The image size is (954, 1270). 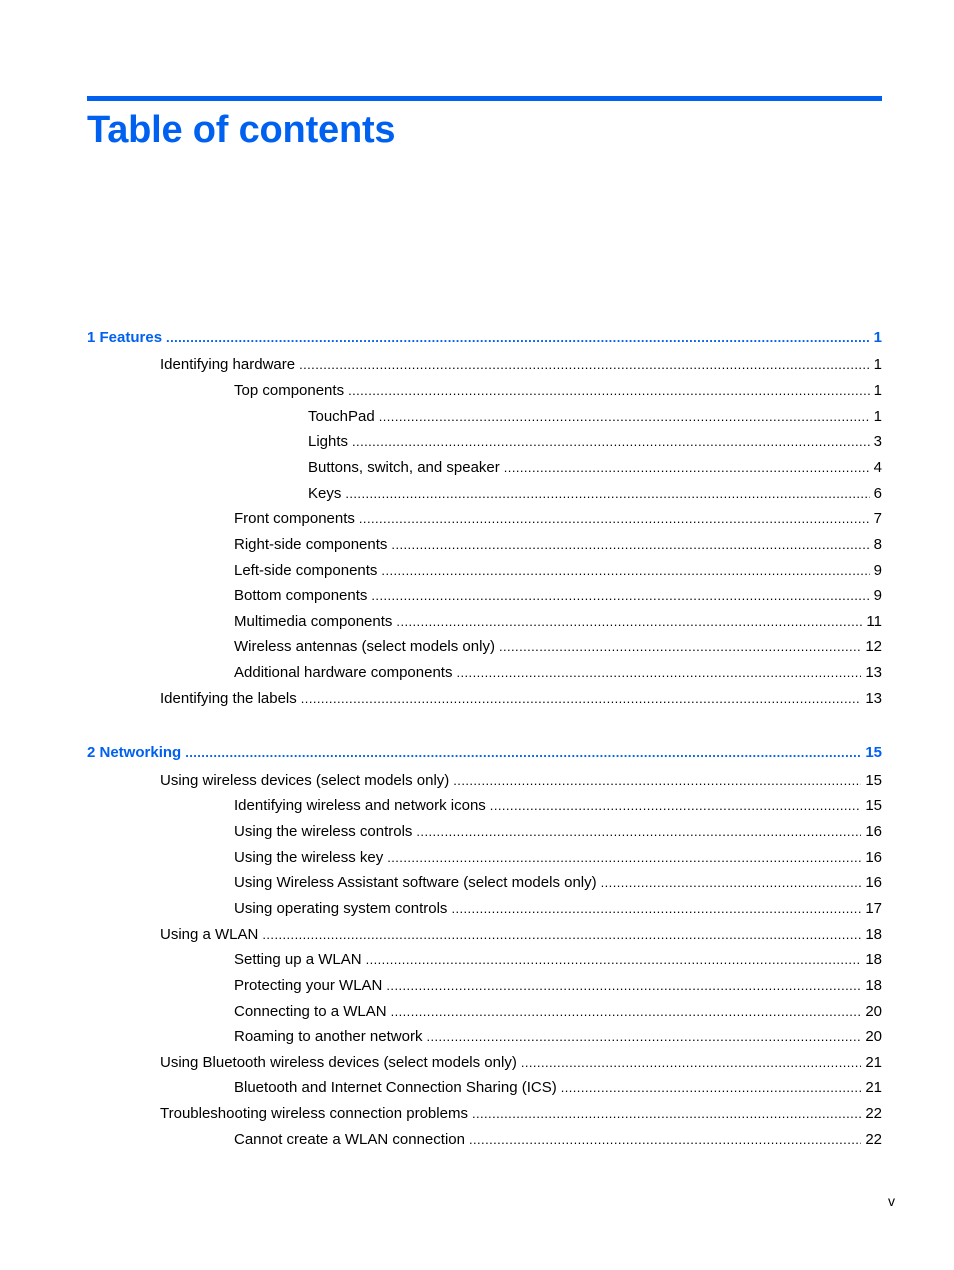 What do you see at coordinates (873, 908) in the screenshot?
I see `toc-entry-page: 17` at bounding box center [873, 908].